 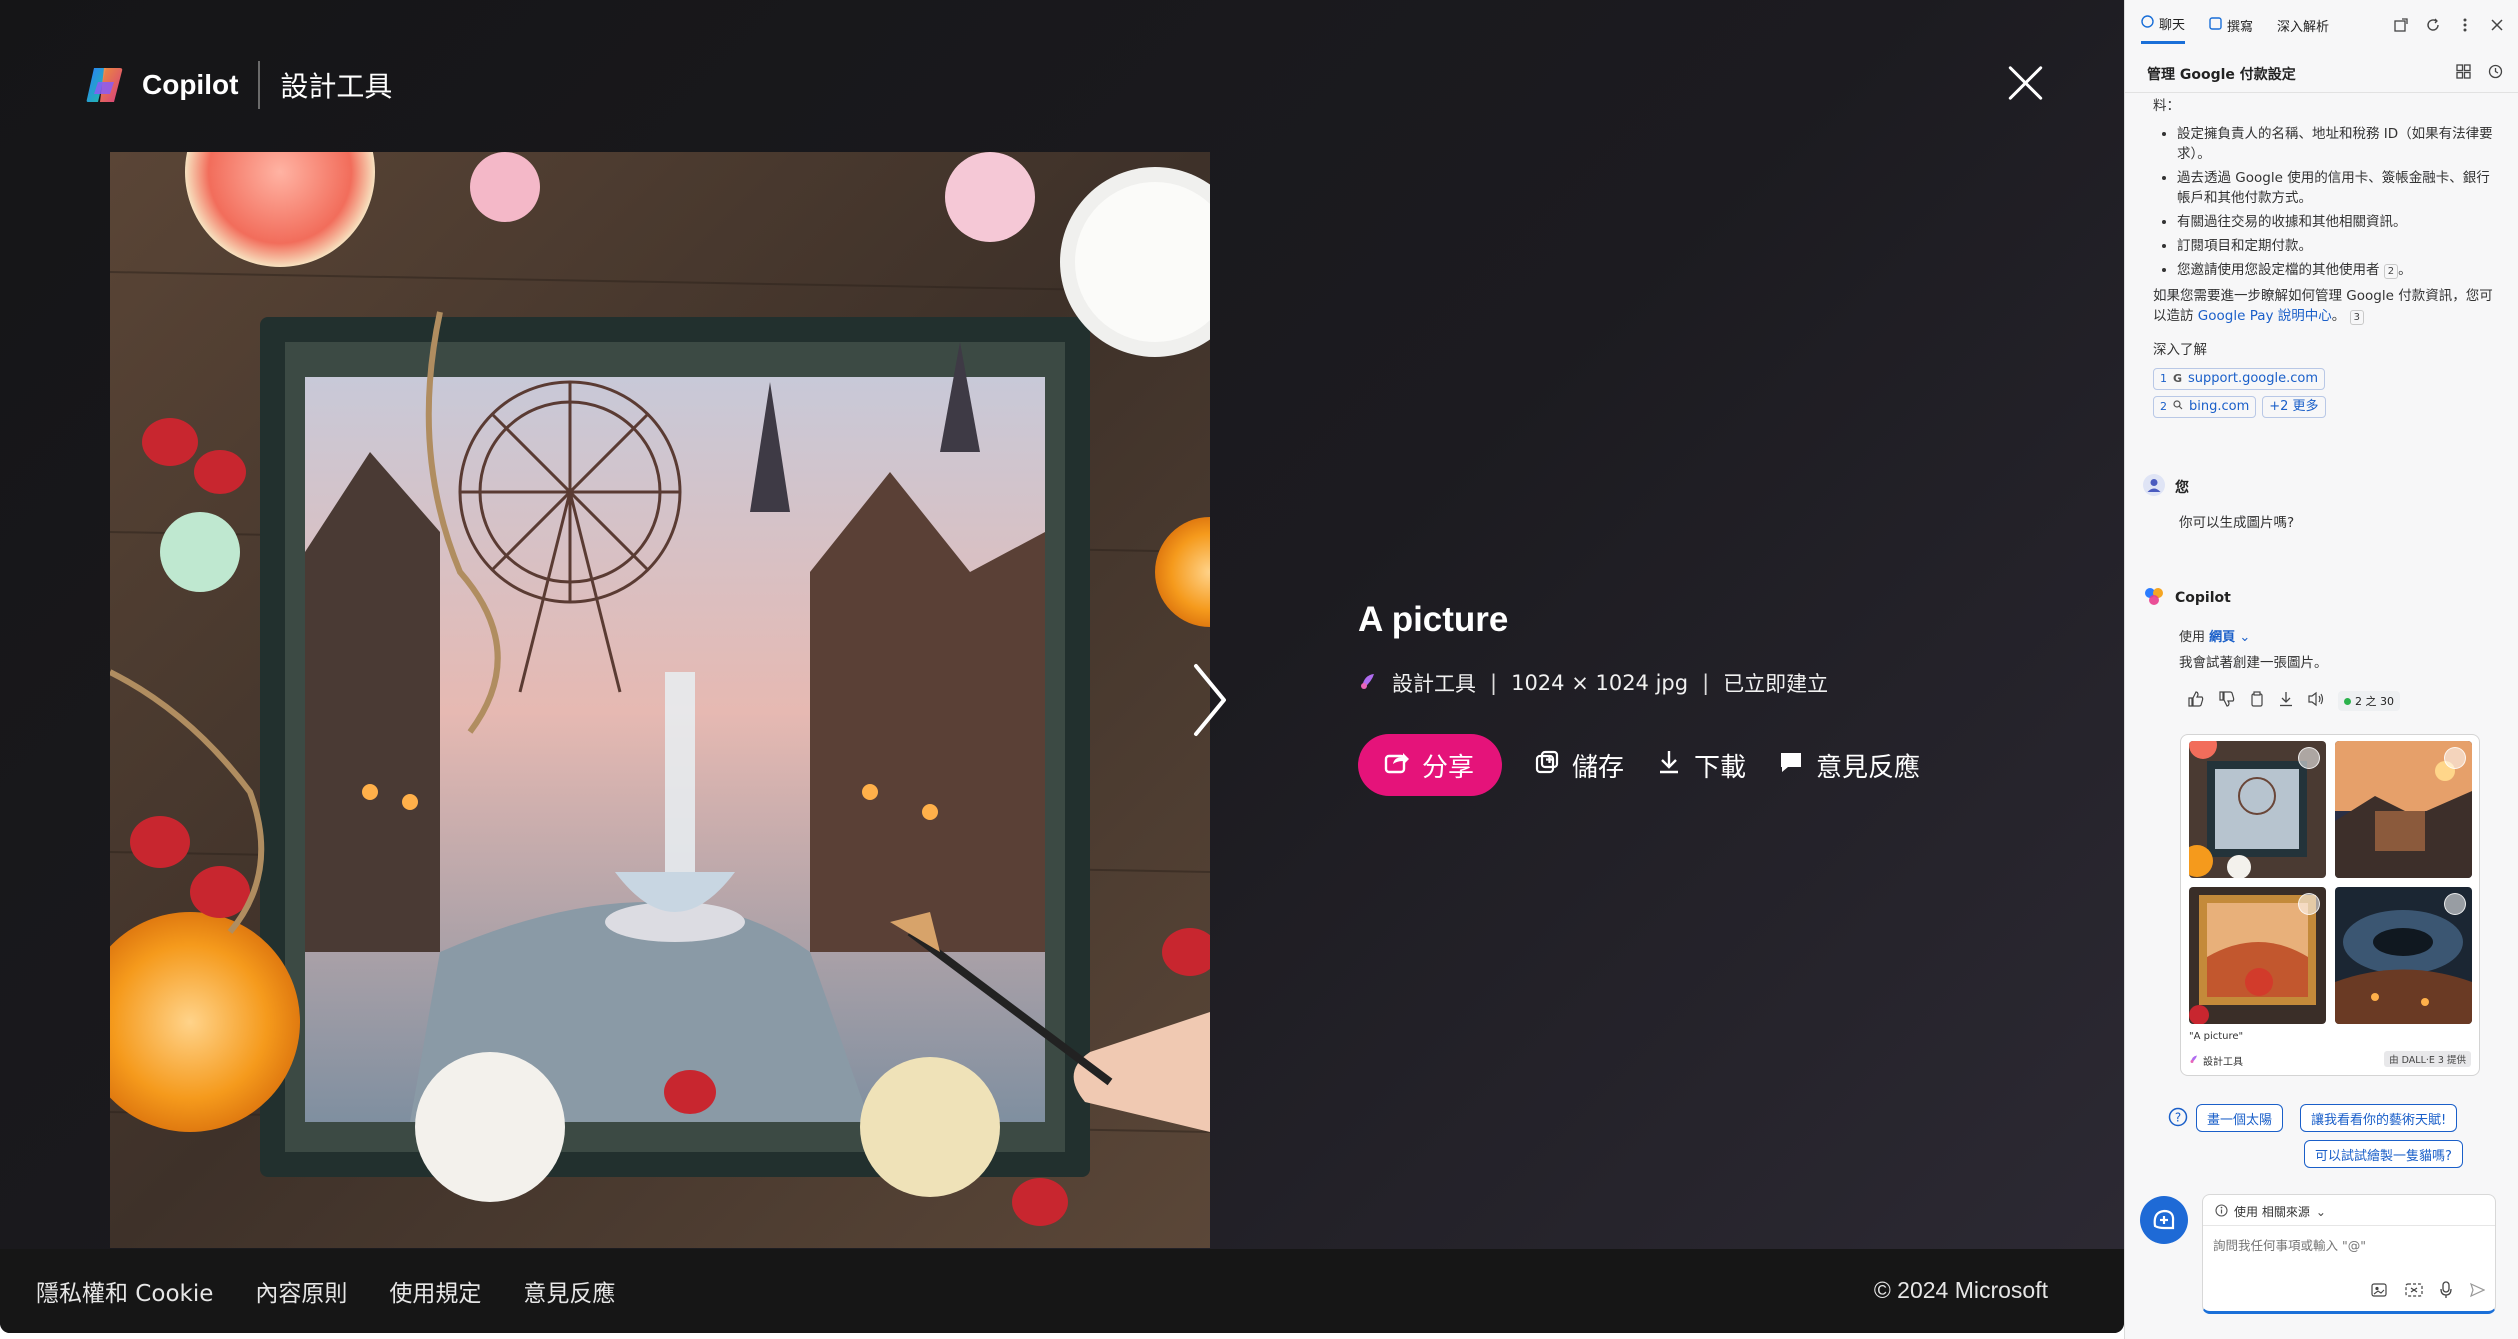 What do you see at coordinates (2347, 701) in the screenshot?
I see `status-dot-icon` at bounding box center [2347, 701].